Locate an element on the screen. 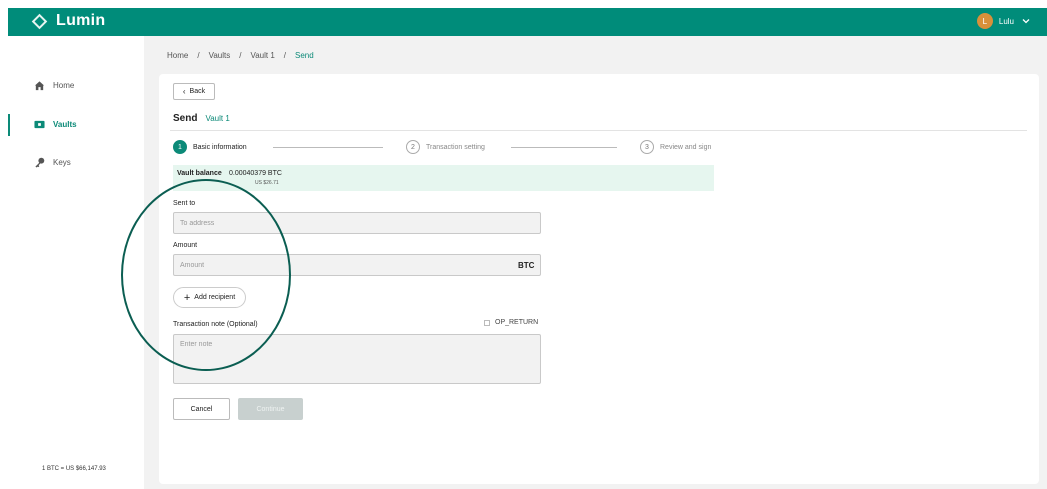  add-recipient-button: + Add recipient is located at coordinates (209, 297).